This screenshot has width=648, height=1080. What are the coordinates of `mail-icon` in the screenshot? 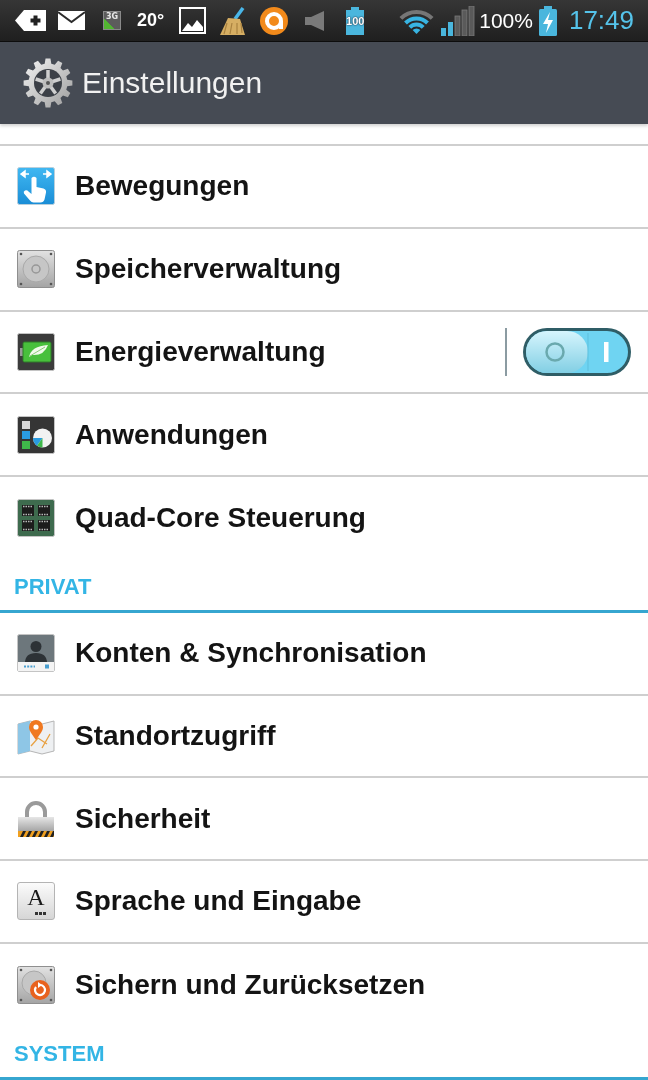 It's located at (71, 20).